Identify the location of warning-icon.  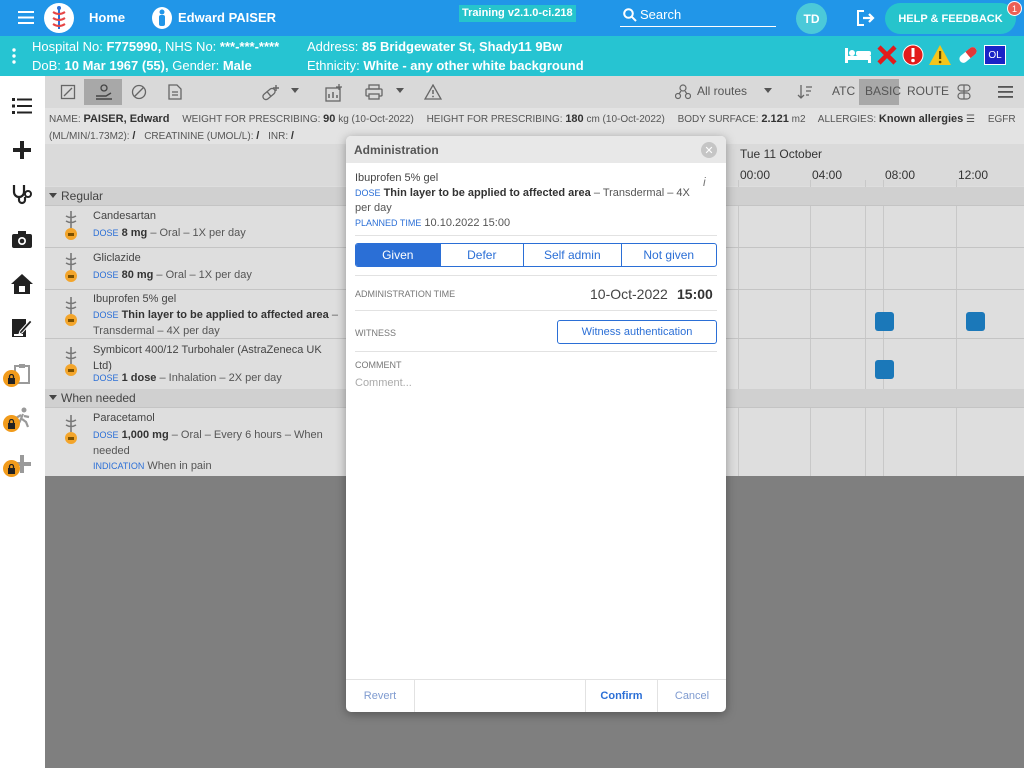
(940, 55).